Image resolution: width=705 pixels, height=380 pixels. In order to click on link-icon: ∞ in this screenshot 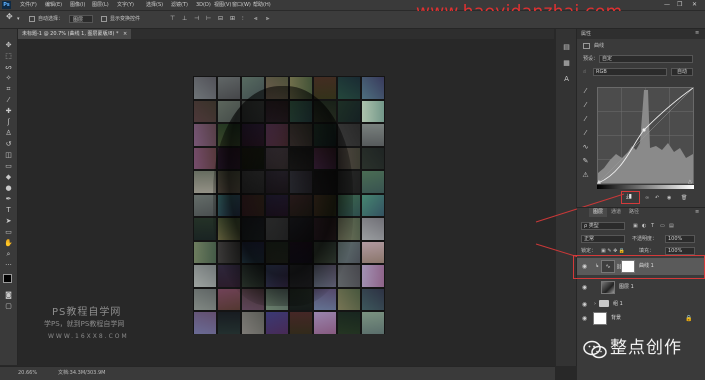, I will do `click(647, 198)`.